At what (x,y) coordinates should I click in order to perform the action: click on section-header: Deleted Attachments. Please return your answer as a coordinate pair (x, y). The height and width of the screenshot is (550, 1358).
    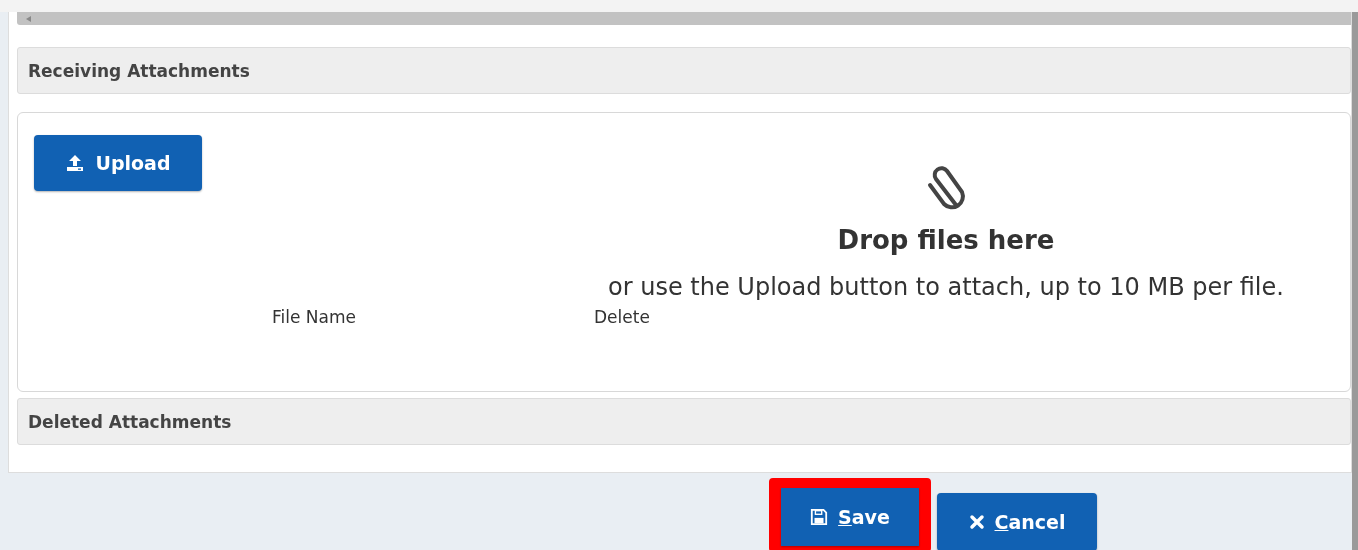
    Looking at the image, I should click on (684, 421).